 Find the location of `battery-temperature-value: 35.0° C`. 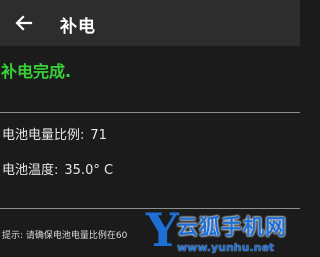

battery-temperature-value: 35.0° C is located at coordinates (89, 170).